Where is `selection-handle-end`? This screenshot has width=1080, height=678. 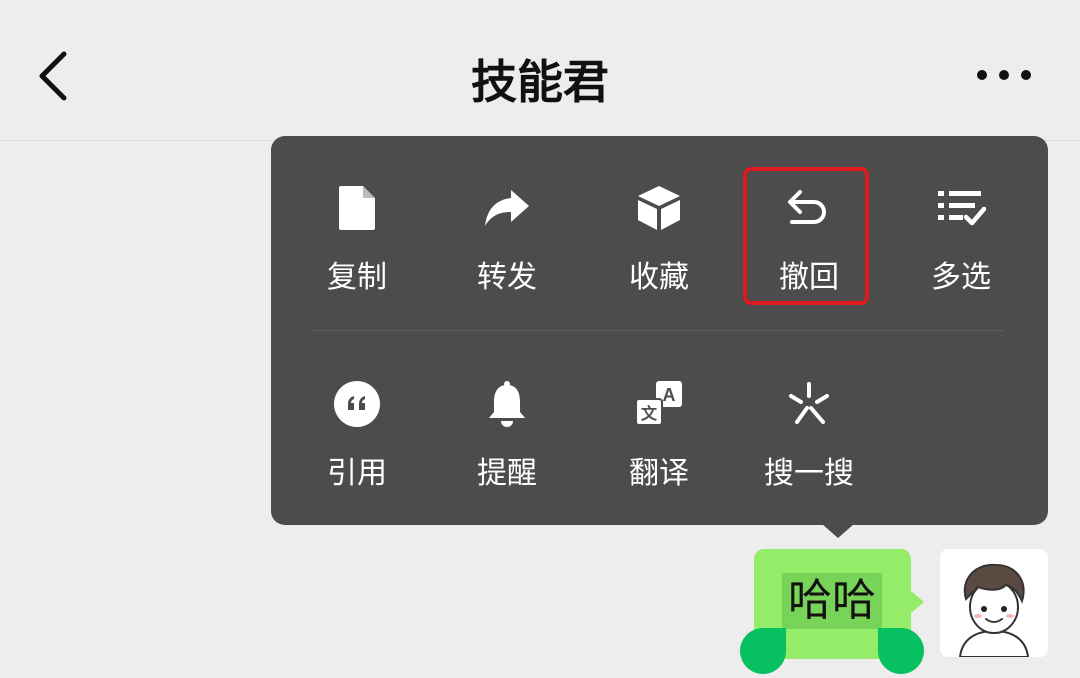 selection-handle-end is located at coordinates (901, 651).